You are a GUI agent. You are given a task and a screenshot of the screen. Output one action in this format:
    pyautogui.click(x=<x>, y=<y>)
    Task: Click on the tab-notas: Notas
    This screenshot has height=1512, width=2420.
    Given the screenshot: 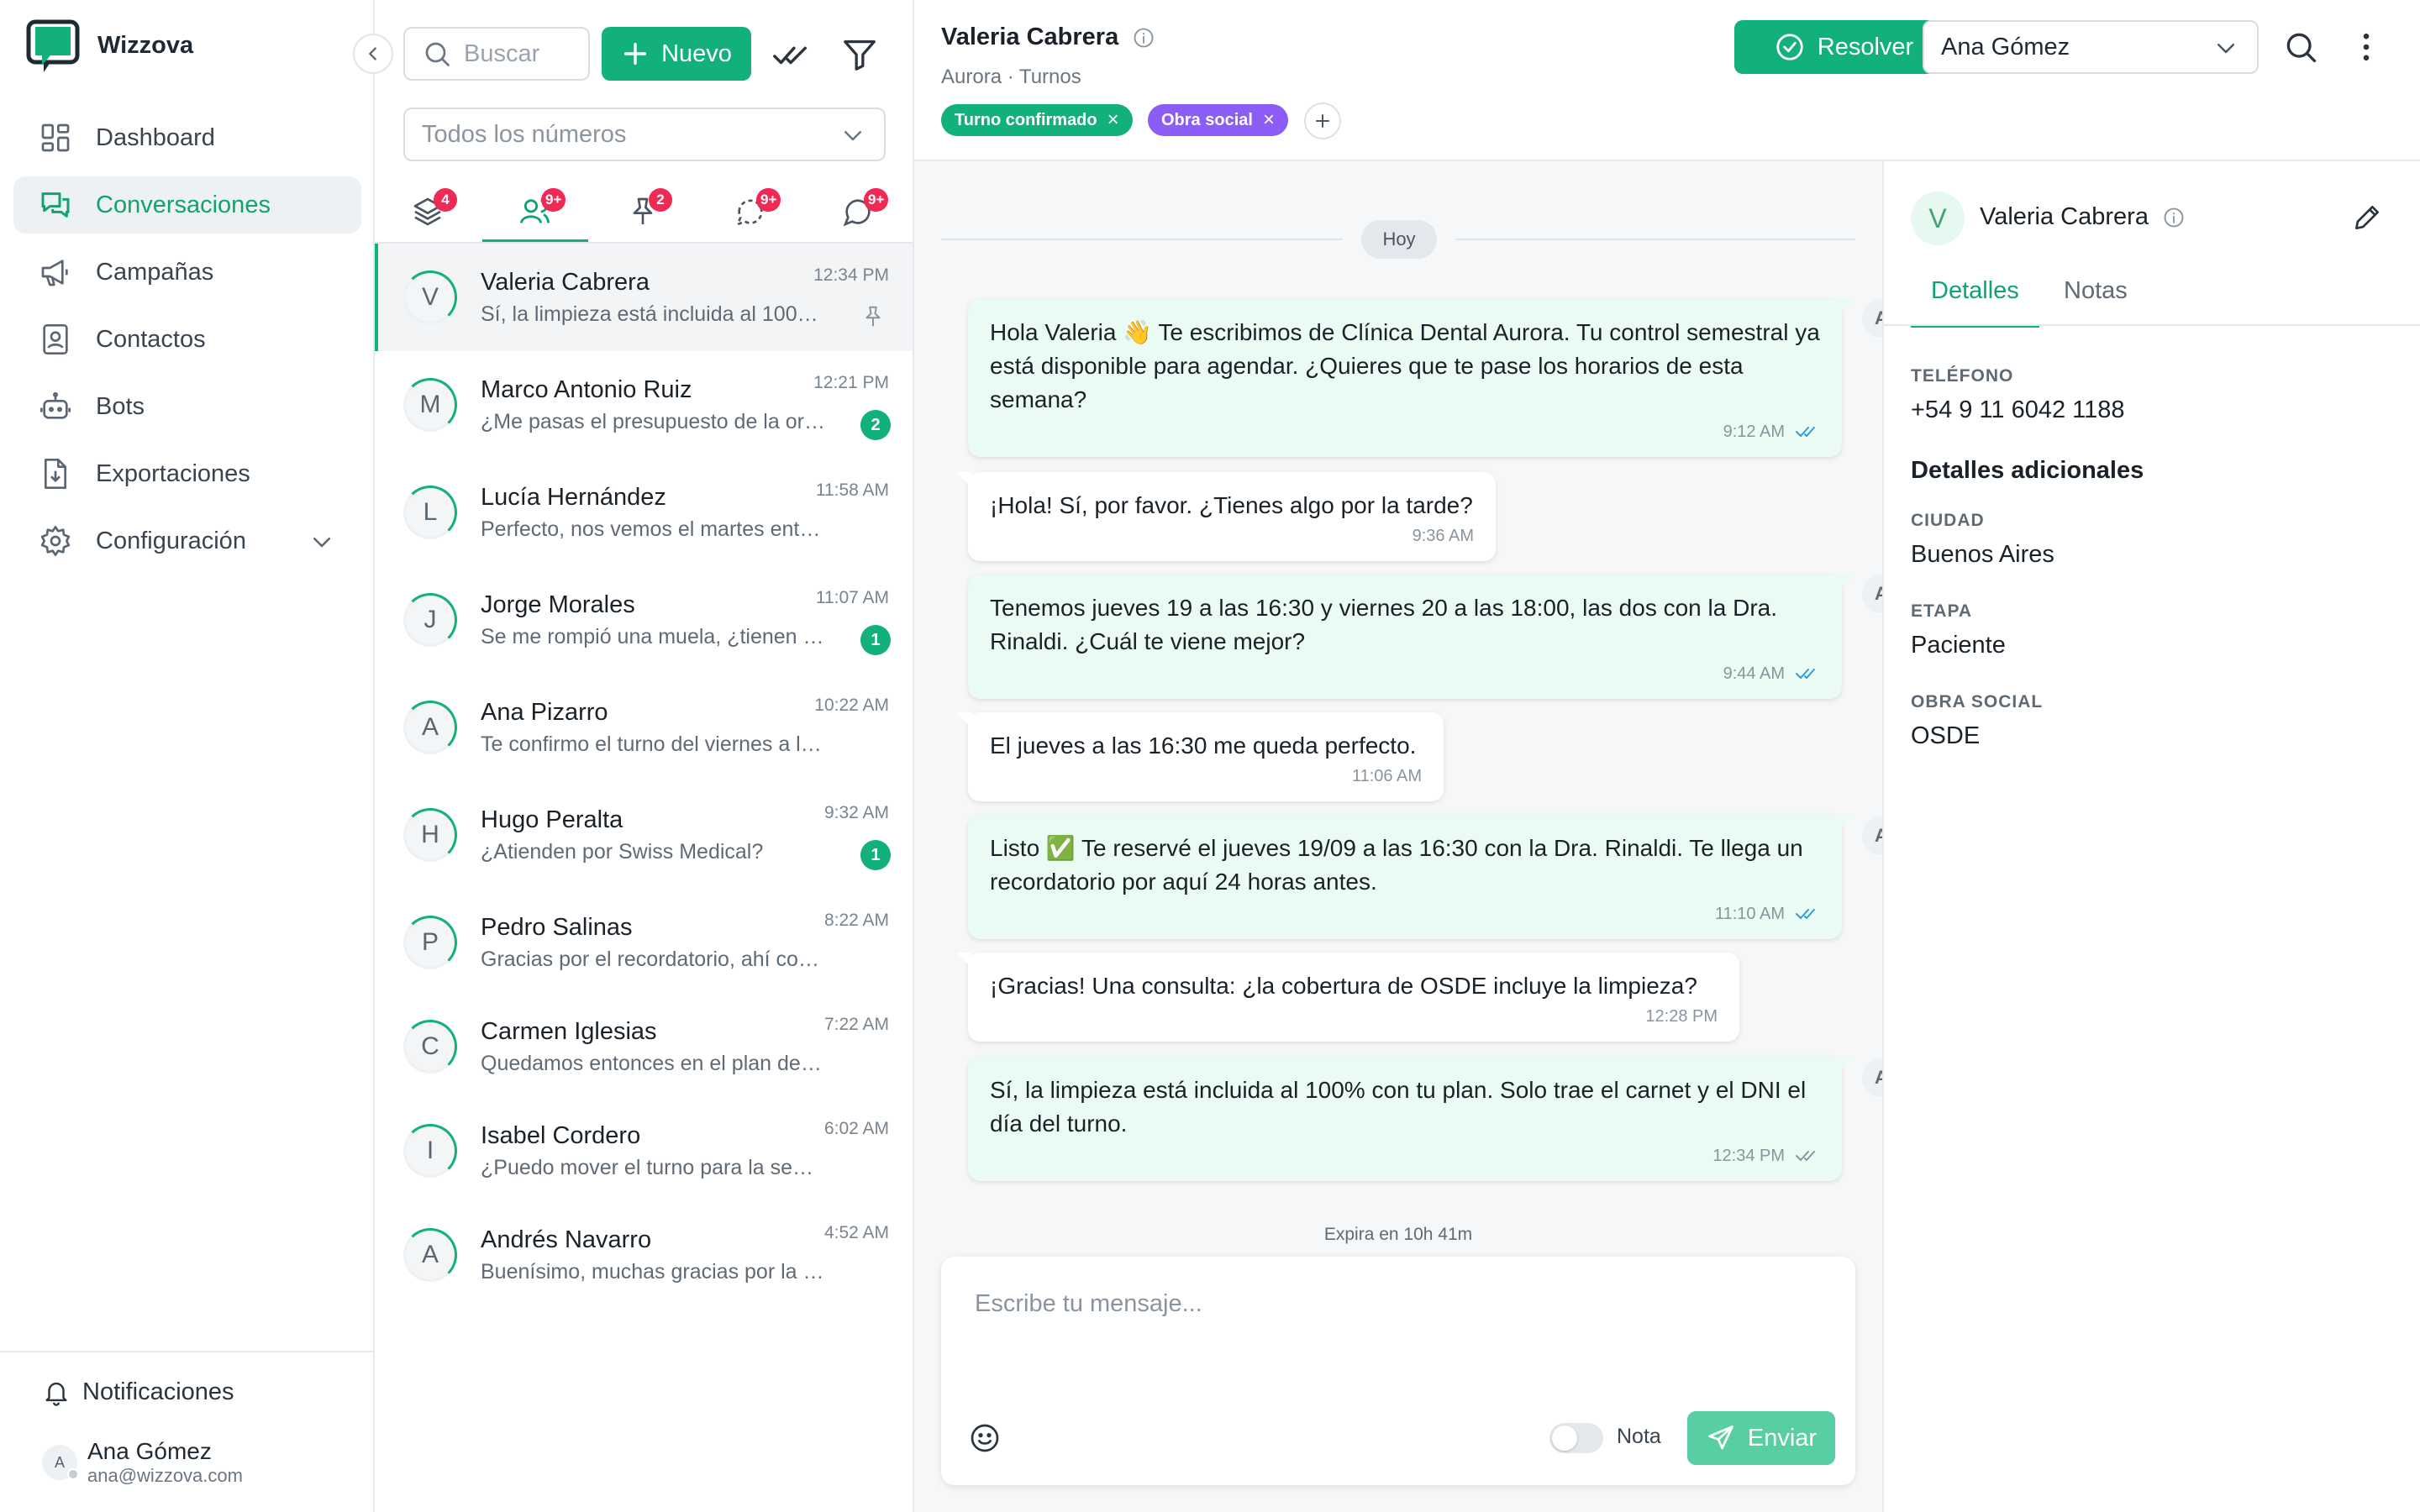 What is the action you would take?
    pyautogui.click(x=2096, y=302)
    